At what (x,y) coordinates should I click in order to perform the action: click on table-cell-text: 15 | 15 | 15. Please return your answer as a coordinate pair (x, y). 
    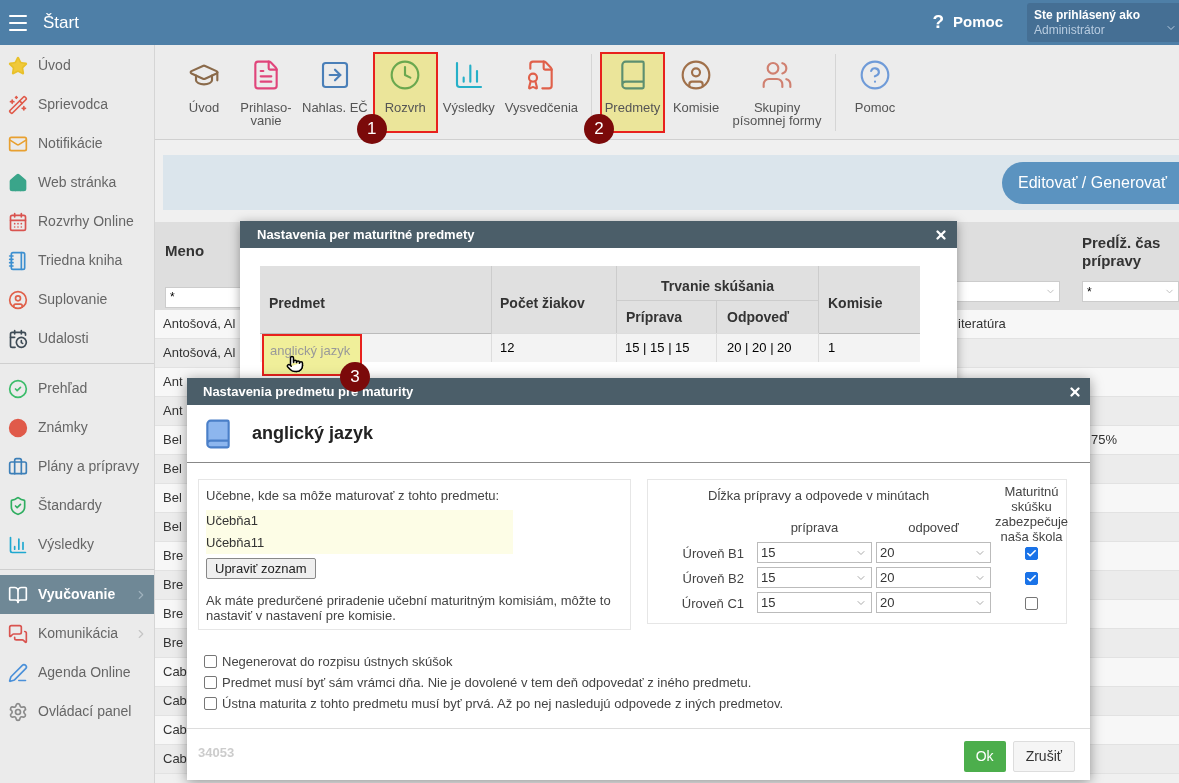
    Looking at the image, I should click on (657, 348).